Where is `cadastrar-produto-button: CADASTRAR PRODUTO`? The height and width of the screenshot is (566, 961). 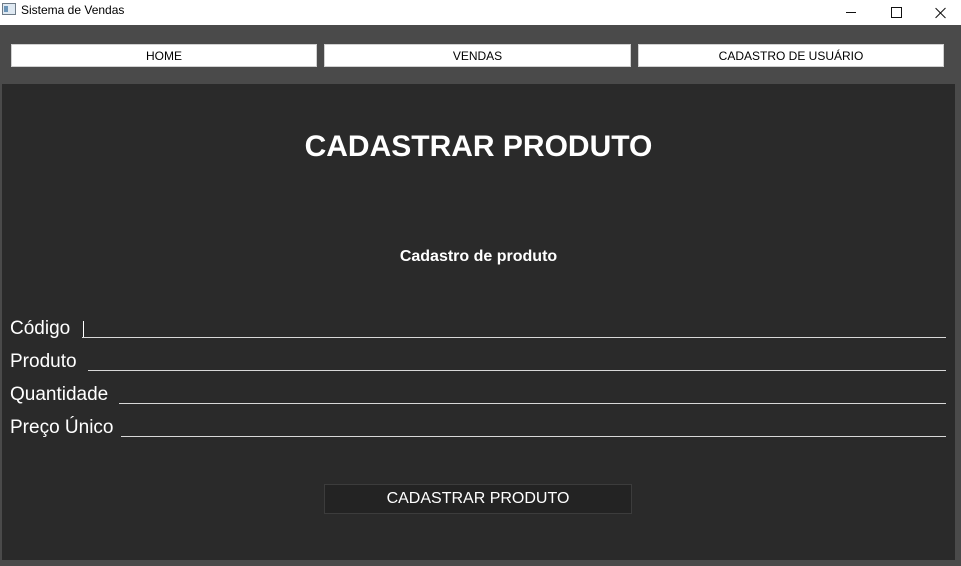 cadastrar-produto-button: CADASTRAR PRODUTO is located at coordinates (478, 499).